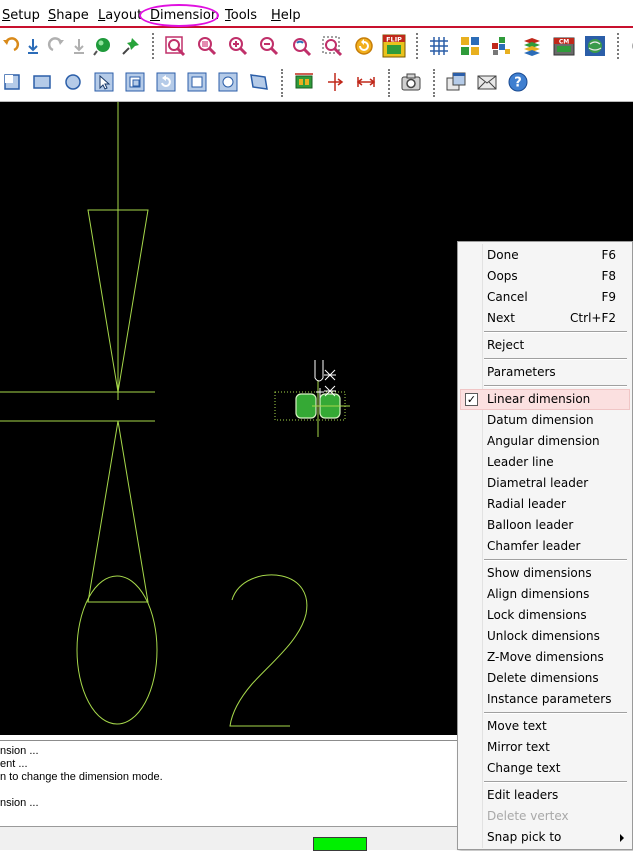 Image resolution: width=633 pixels, height=851 pixels. I want to click on menu-item-cancel: Cancel F9, so click(545, 297).